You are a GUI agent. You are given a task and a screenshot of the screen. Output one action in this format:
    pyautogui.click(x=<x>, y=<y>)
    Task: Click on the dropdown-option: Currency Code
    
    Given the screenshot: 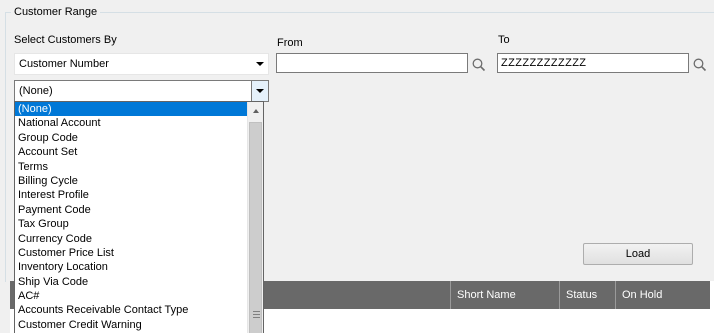 What is the action you would take?
    pyautogui.click(x=131, y=239)
    